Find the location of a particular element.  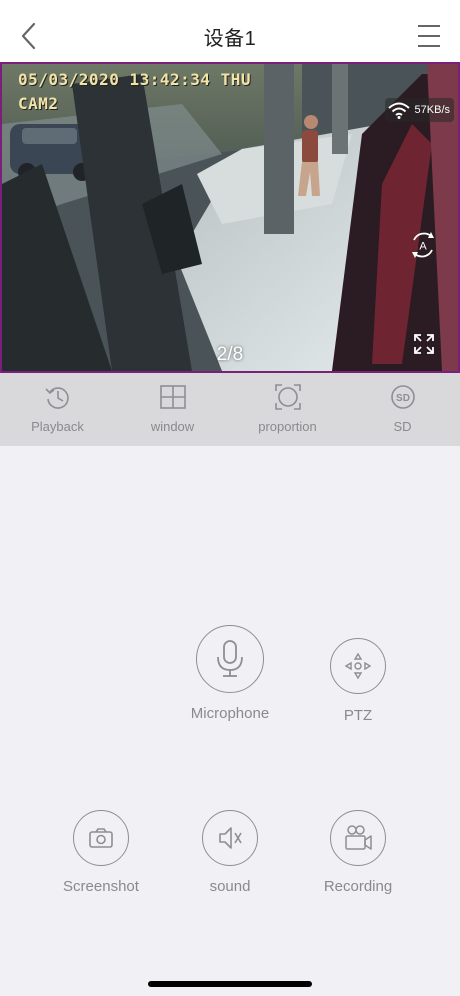

fullscreen-icon is located at coordinates (424, 344).